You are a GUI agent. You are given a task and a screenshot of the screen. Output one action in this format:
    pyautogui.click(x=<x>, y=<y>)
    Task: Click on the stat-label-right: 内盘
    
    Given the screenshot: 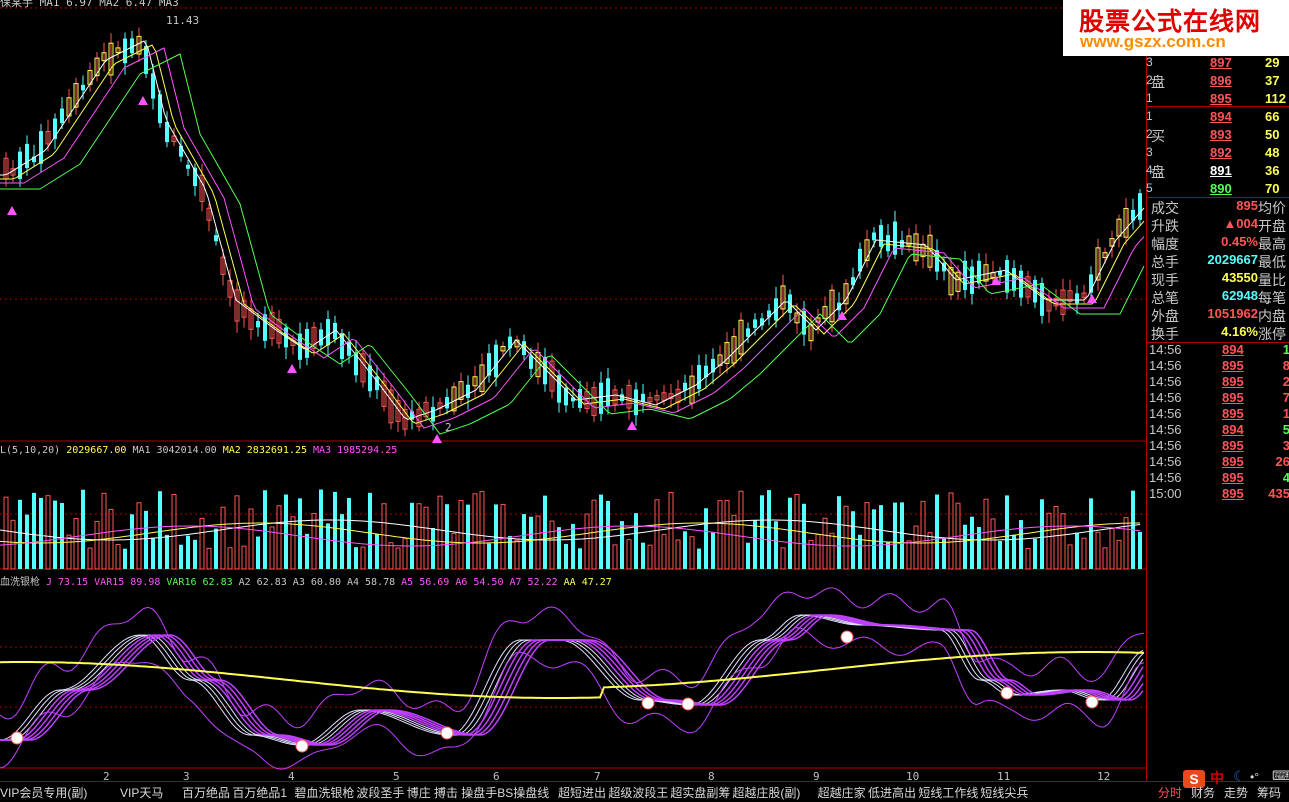 What is the action you would take?
    pyautogui.click(x=1272, y=316)
    